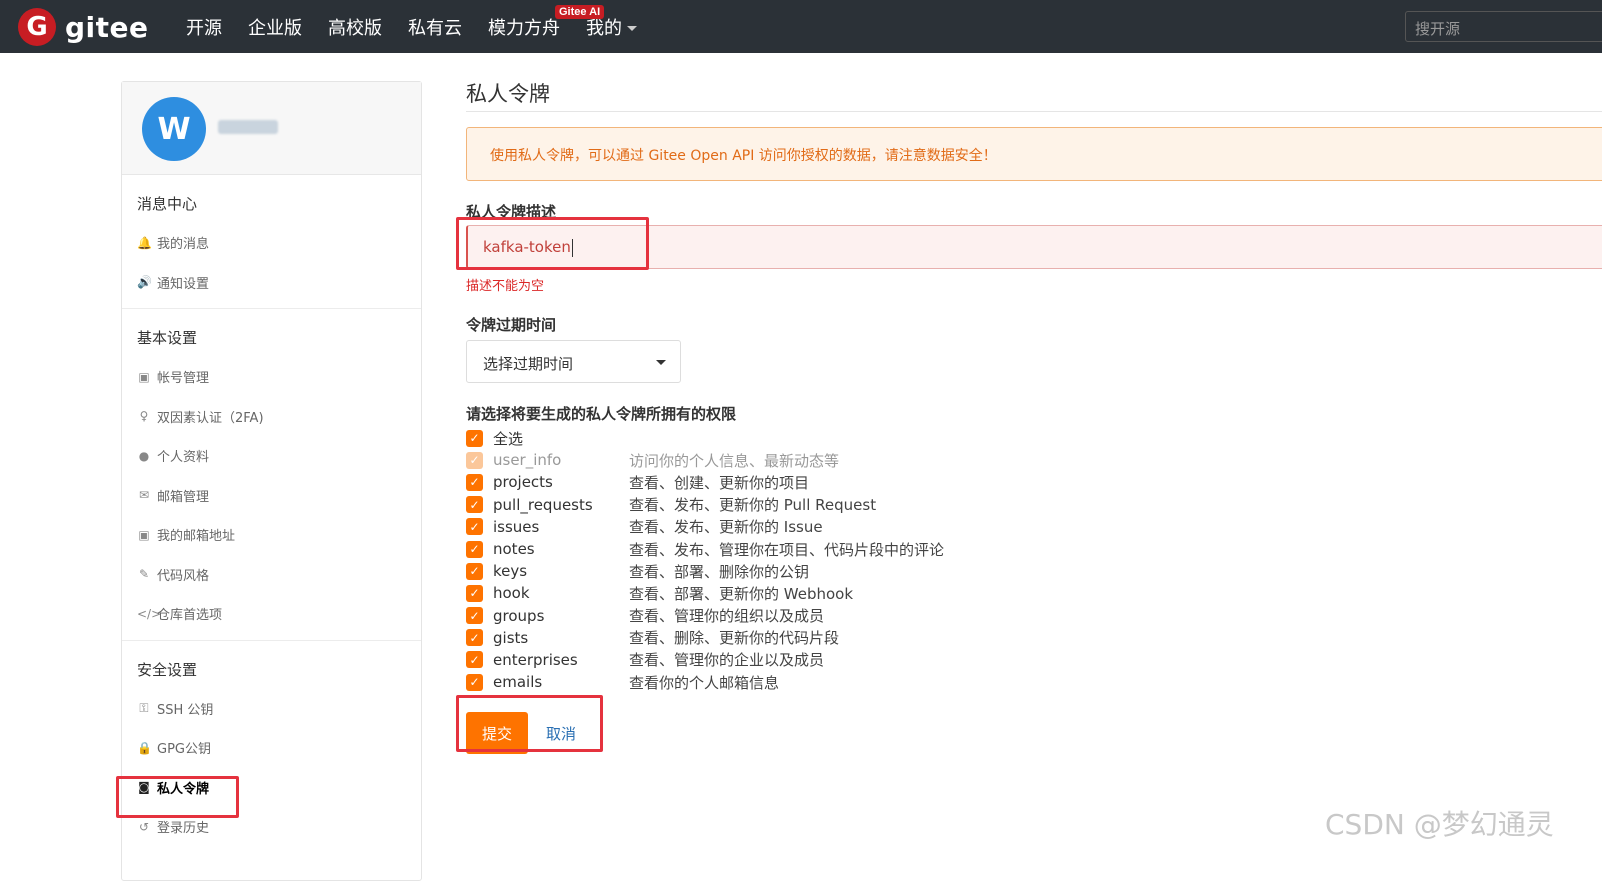 This screenshot has width=1602, height=881. Describe the element at coordinates (1034, 91) in the screenshot. I see `page-title: 私人令牌` at that location.